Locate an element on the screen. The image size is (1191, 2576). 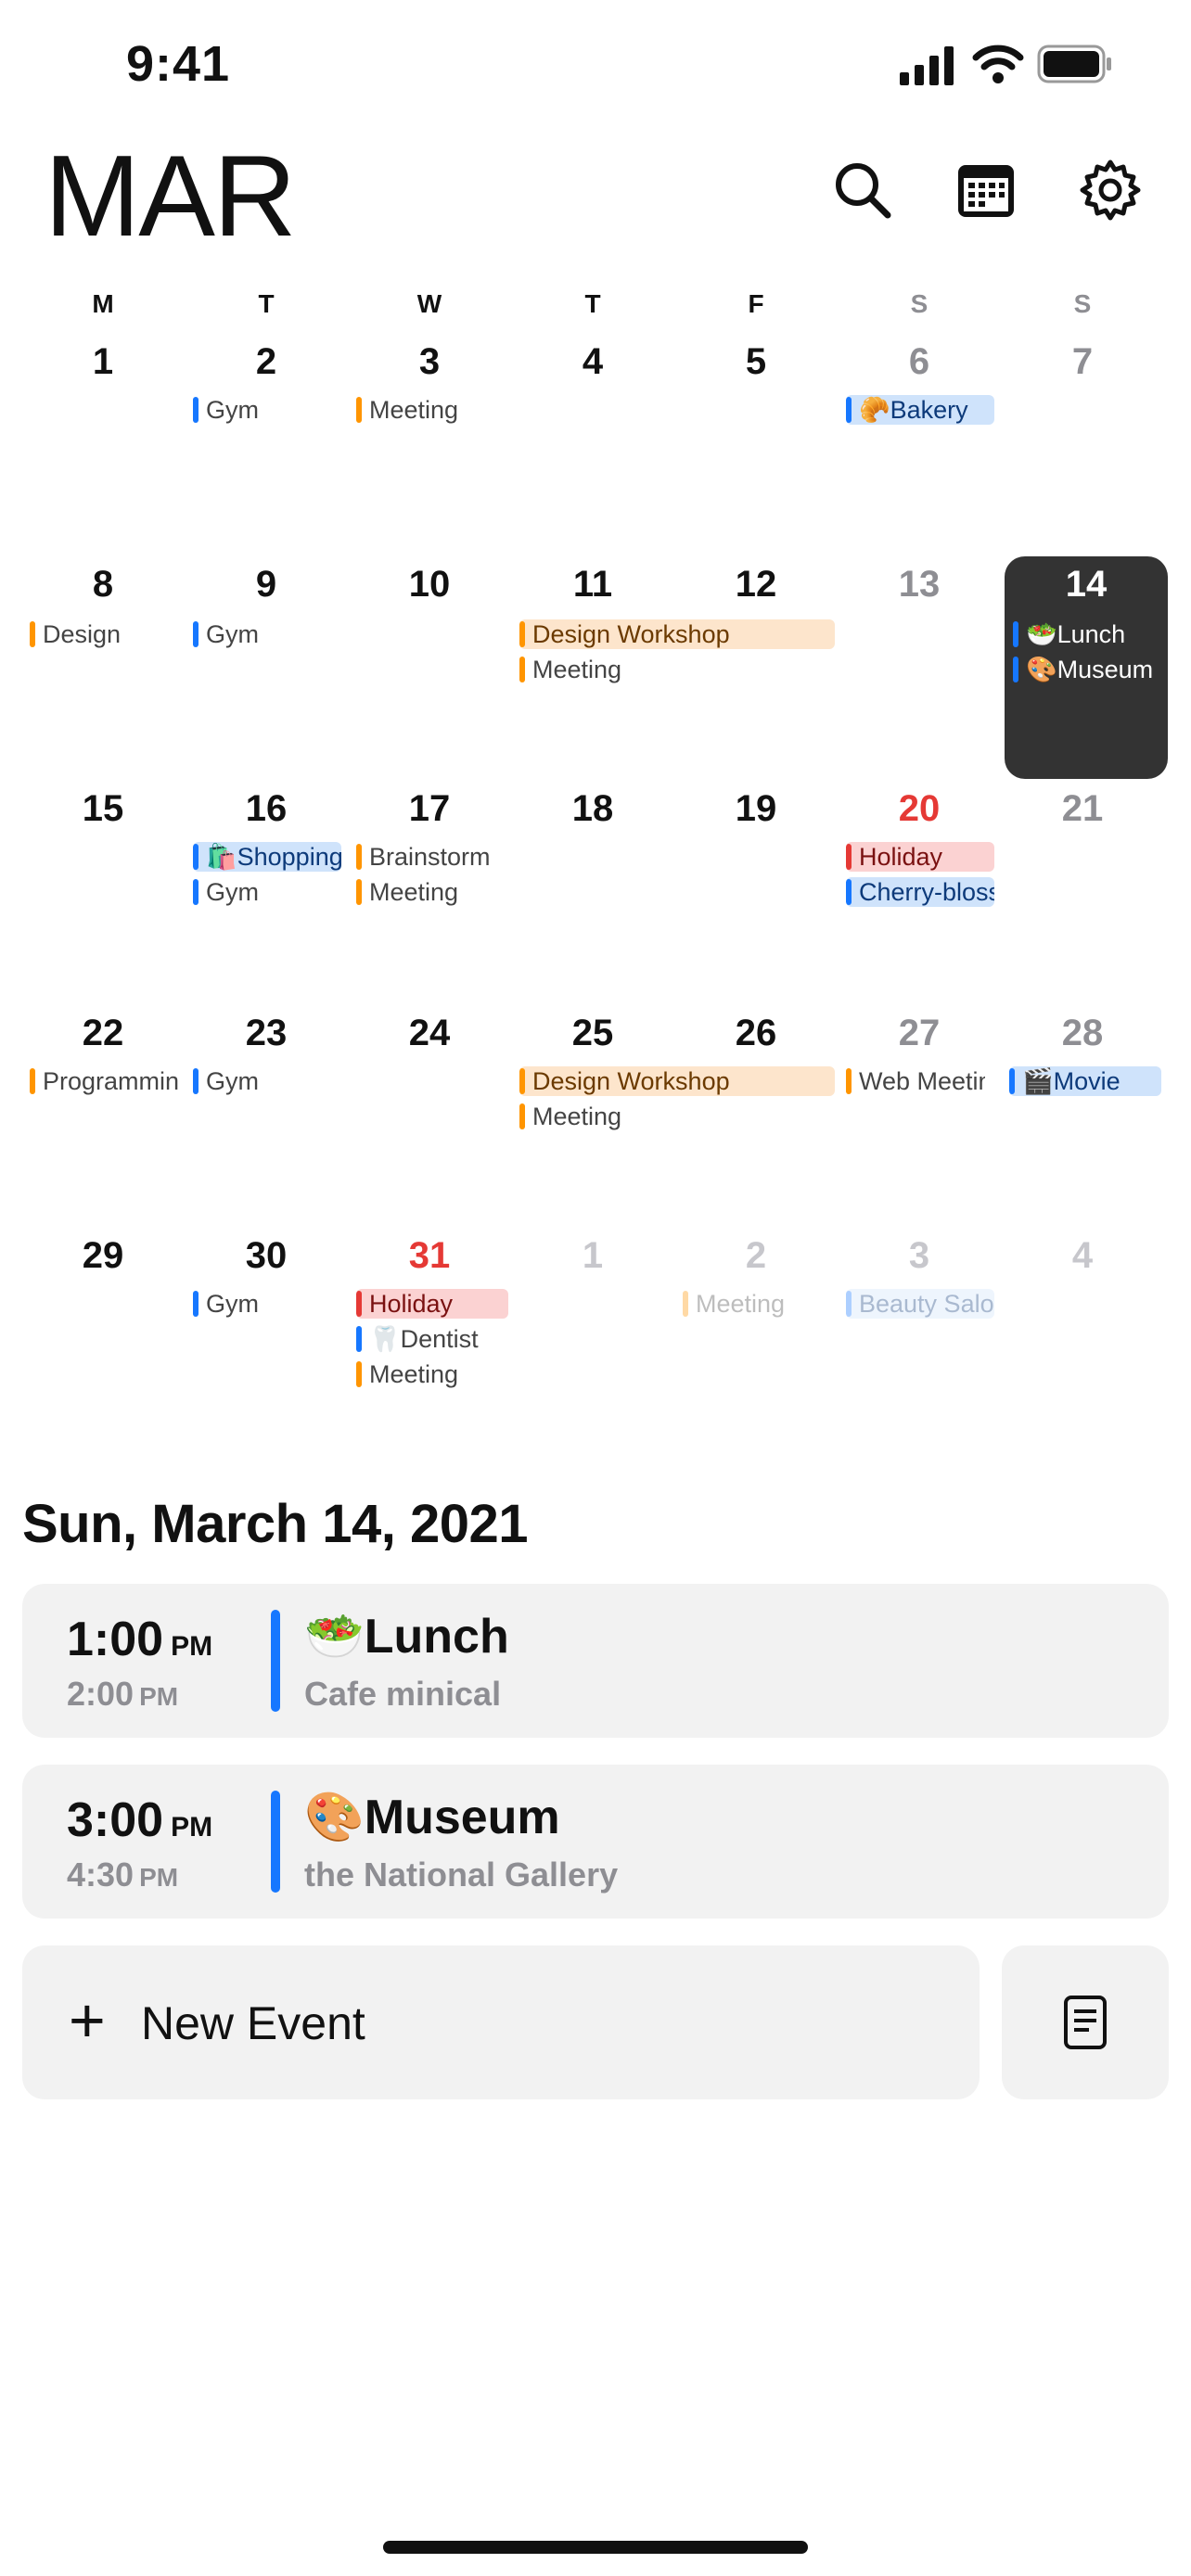
event-chip: 🥗Lunch is located at coordinates (1085, 634).